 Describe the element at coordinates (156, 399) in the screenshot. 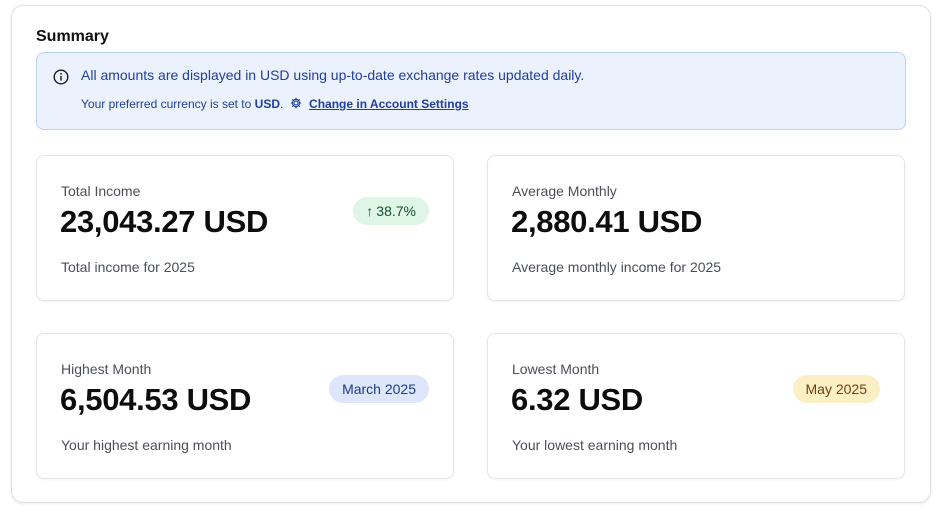

I see `card-value: 6,504.53 USD` at that location.